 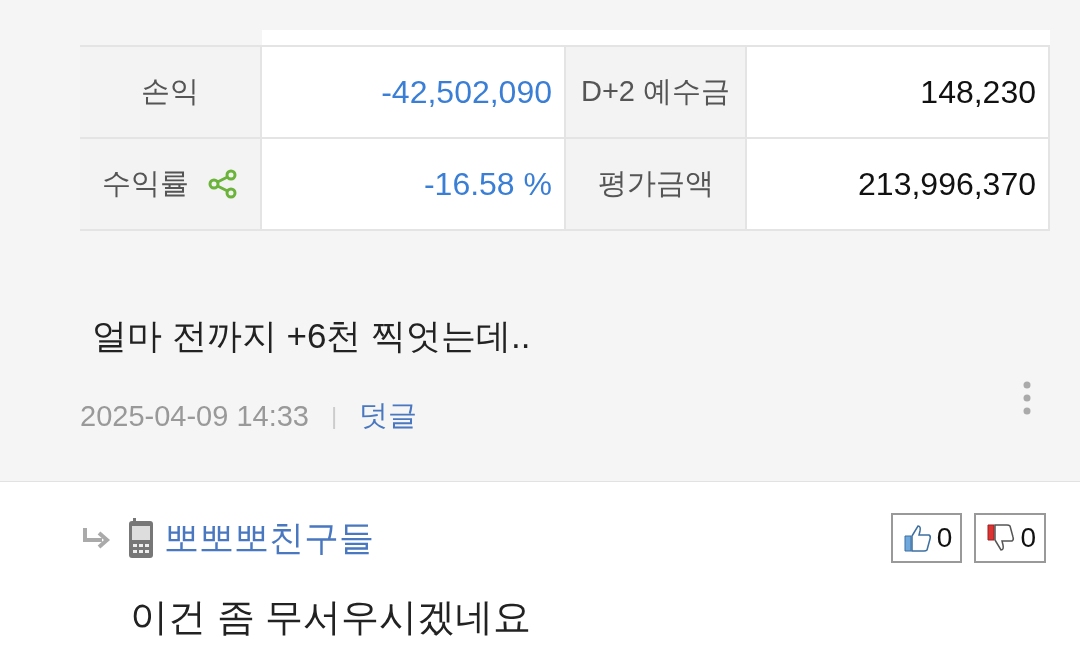 What do you see at coordinates (331, 617) in the screenshot?
I see `comment-text: 이건 좀 무서우시겠네요` at bounding box center [331, 617].